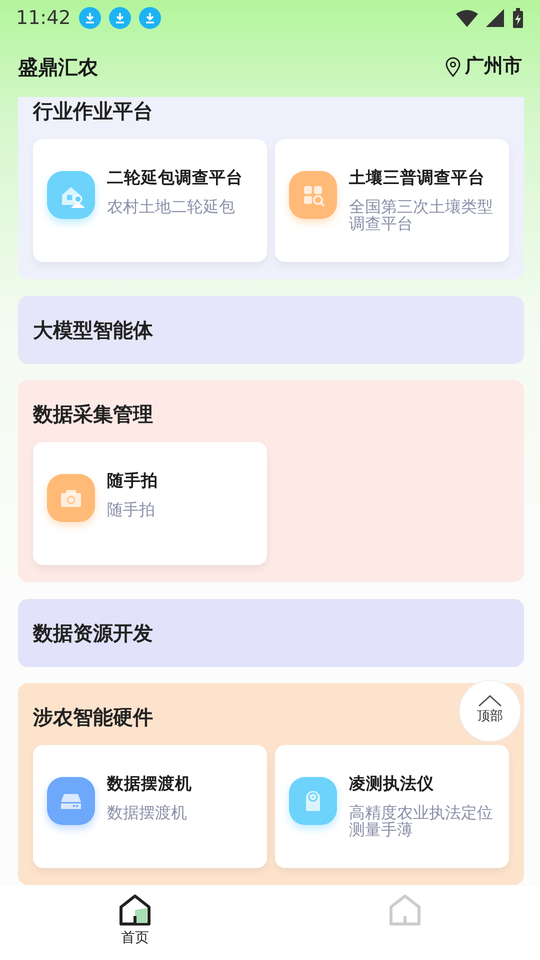 The width and height of the screenshot is (540, 960). Describe the element at coordinates (495, 18) in the screenshot. I see `signal-icon` at that location.